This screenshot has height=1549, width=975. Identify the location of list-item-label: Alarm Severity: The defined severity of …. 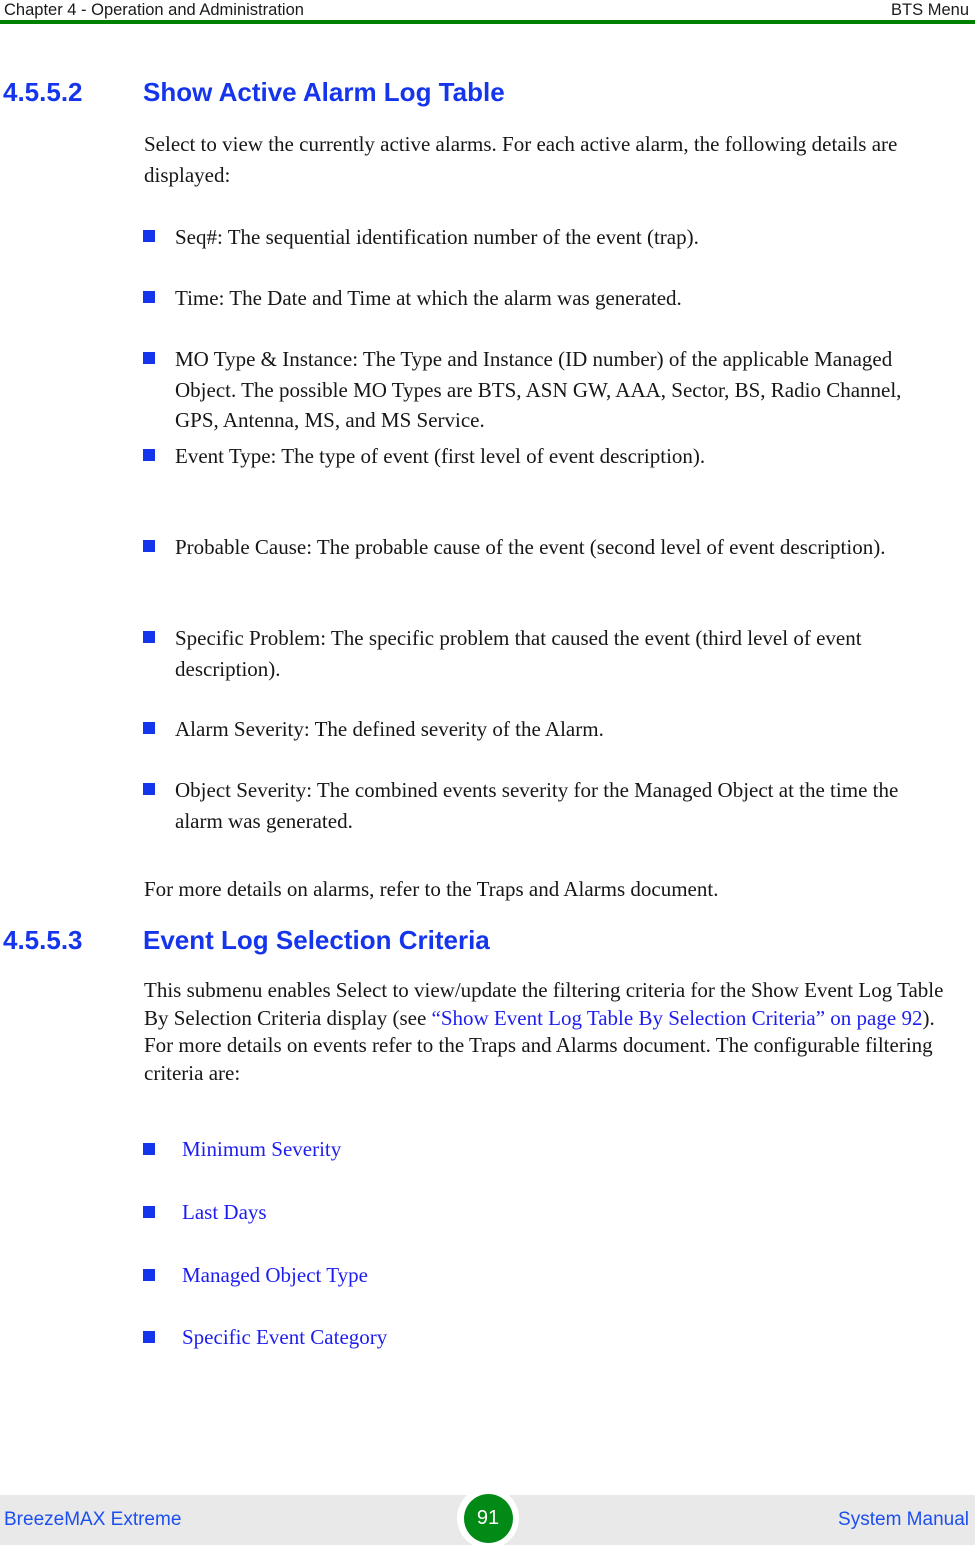
(389, 729).